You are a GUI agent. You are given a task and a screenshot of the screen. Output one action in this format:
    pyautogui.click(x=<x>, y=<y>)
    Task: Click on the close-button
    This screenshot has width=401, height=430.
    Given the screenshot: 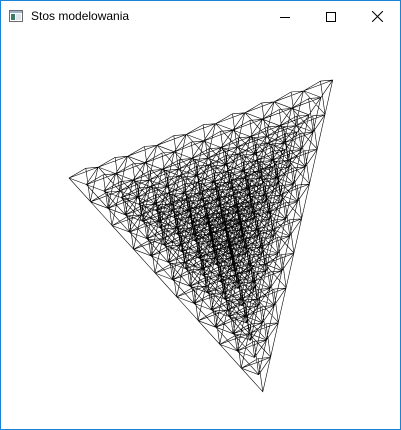 What is the action you would take?
    pyautogui.click(x=377, y=16)
    